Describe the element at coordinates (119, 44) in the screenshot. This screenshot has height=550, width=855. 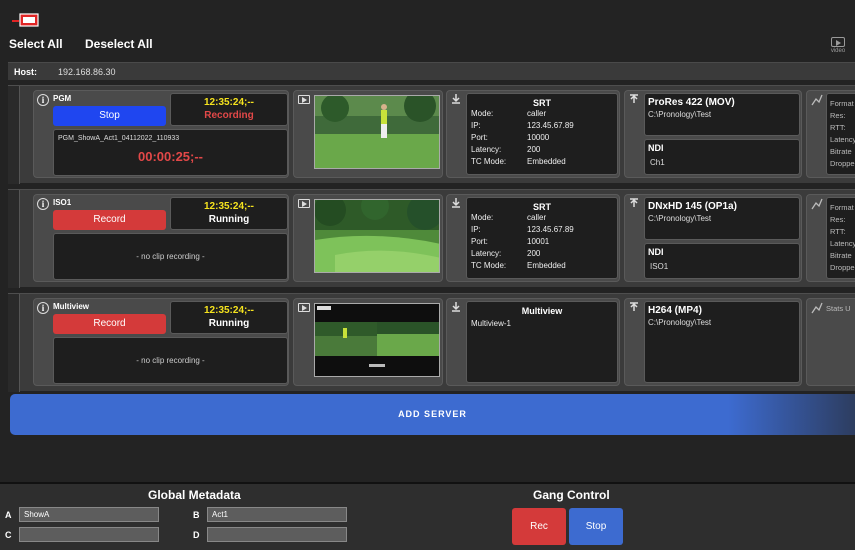
I see `deselect-all-button: Deselect All` at that location.